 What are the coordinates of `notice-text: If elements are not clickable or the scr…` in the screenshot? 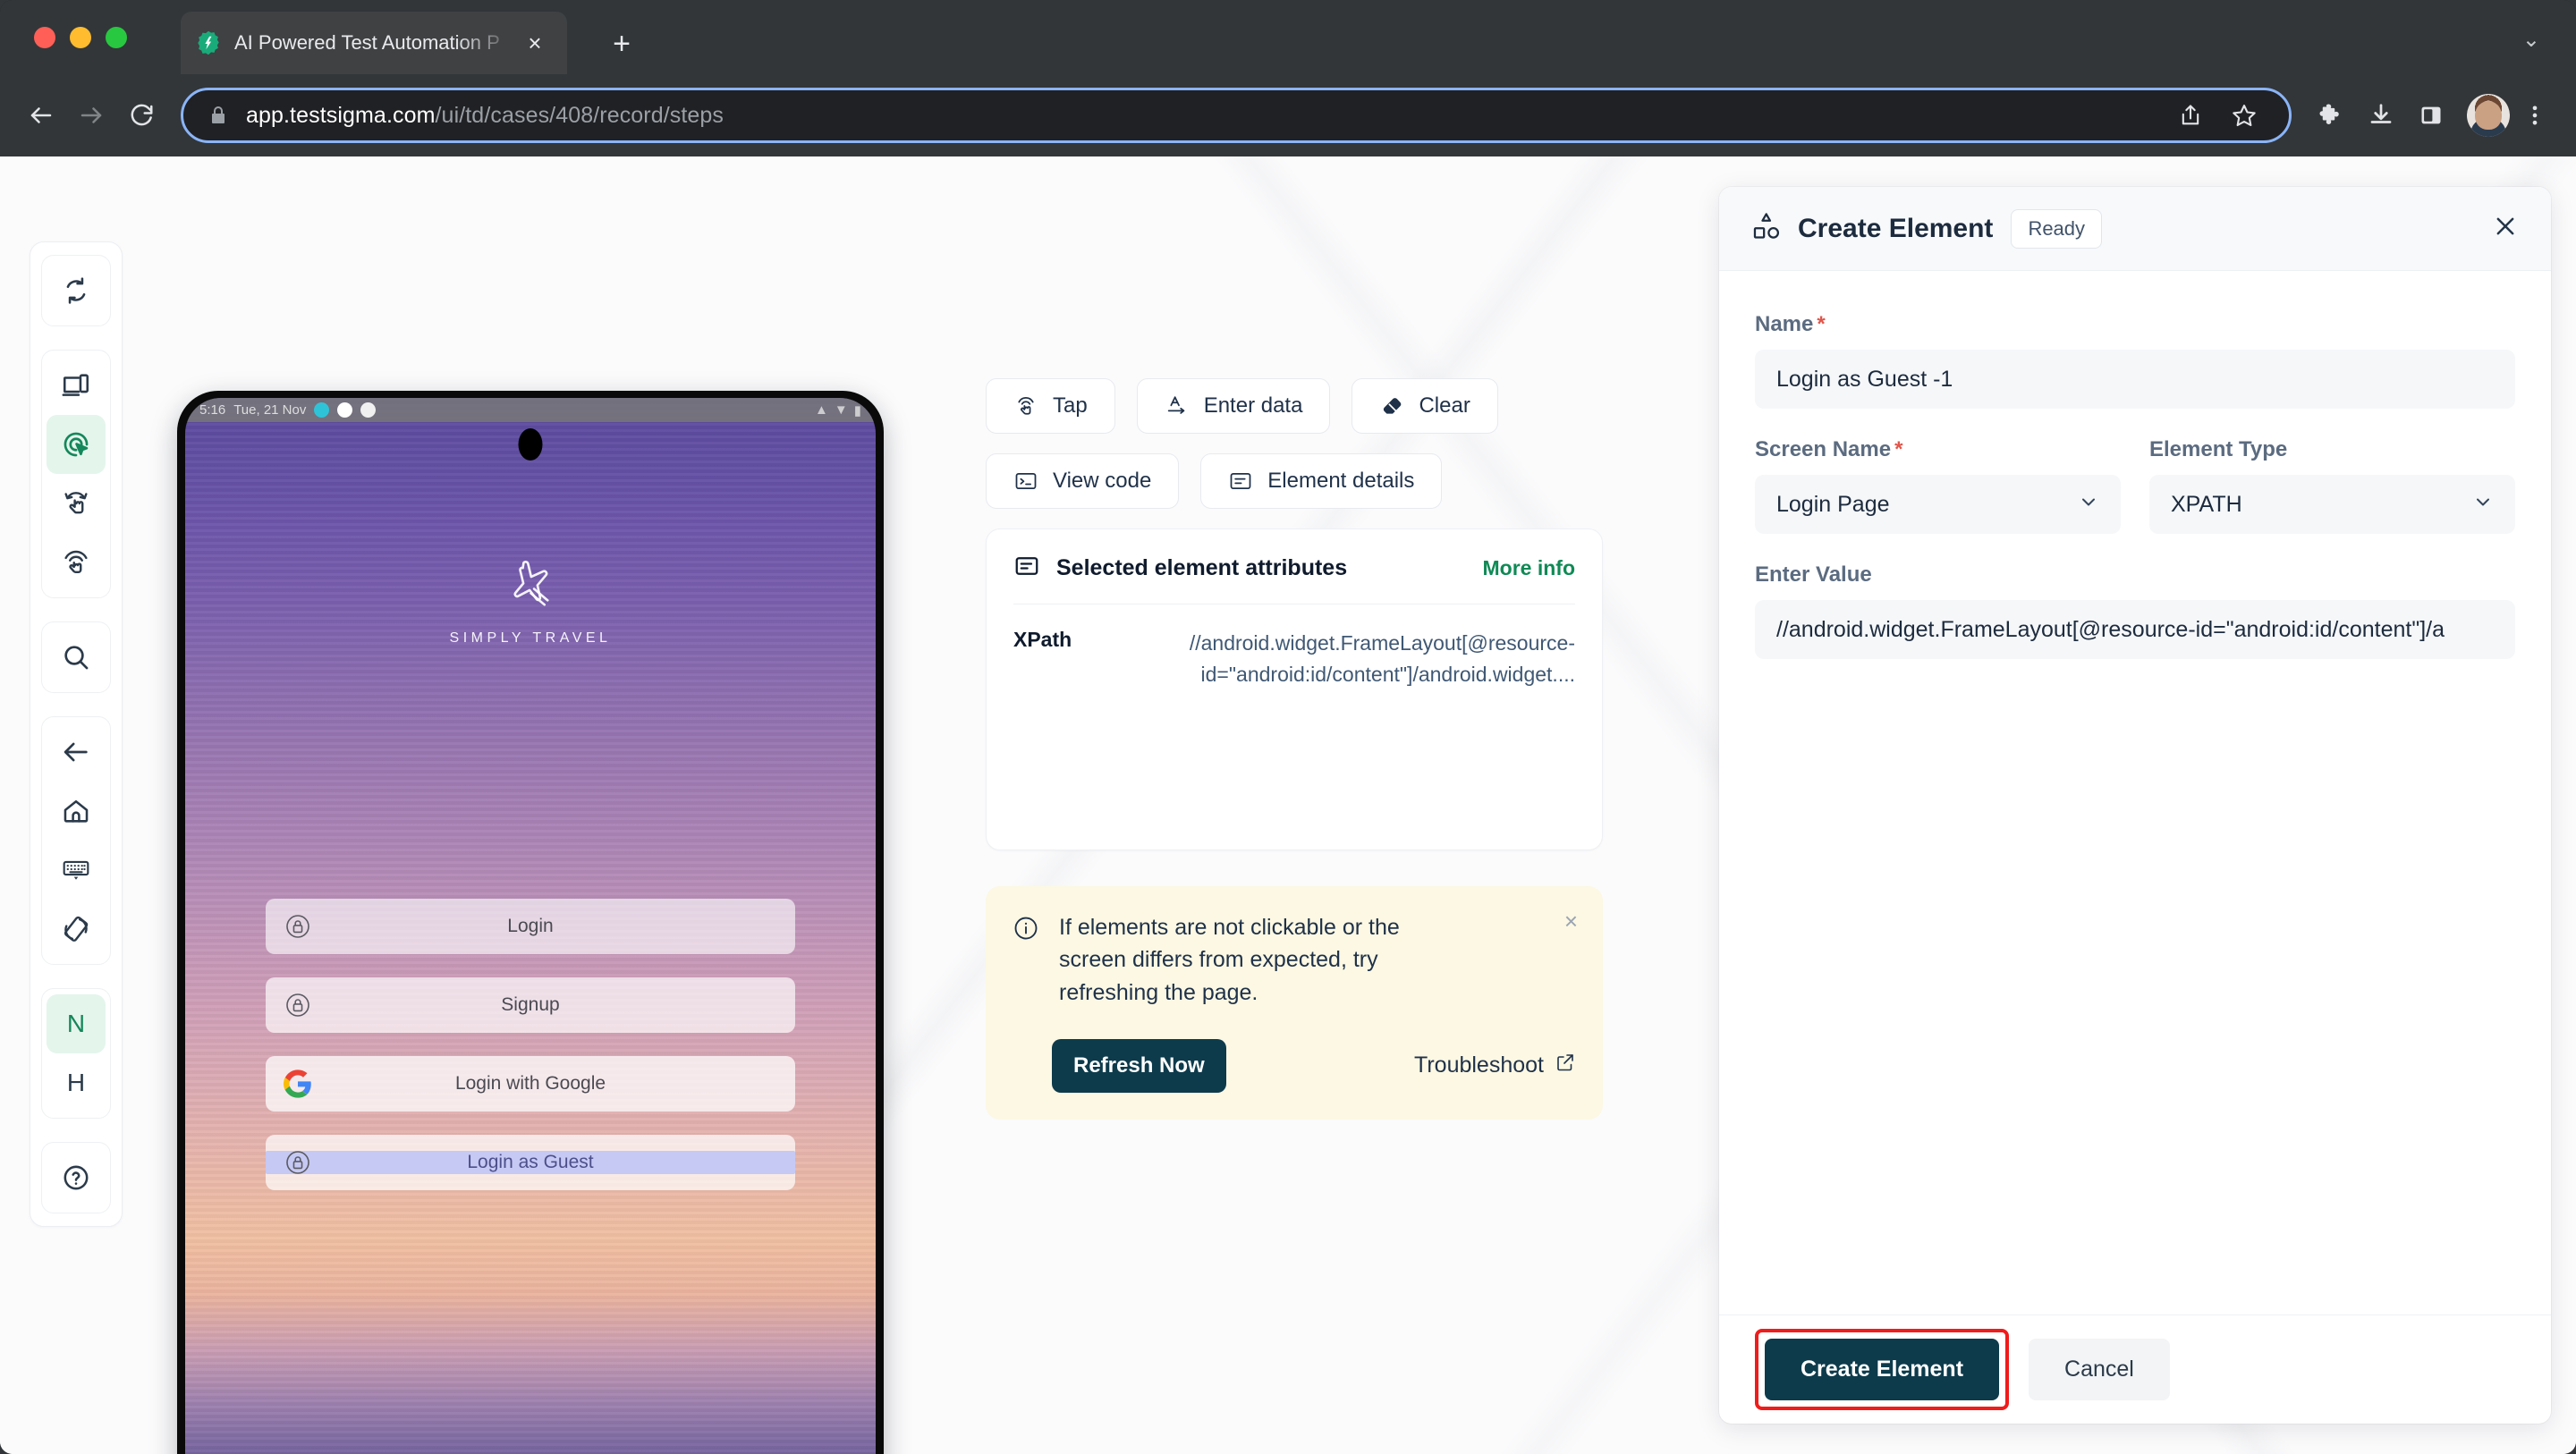 It's located at (1229, 960).